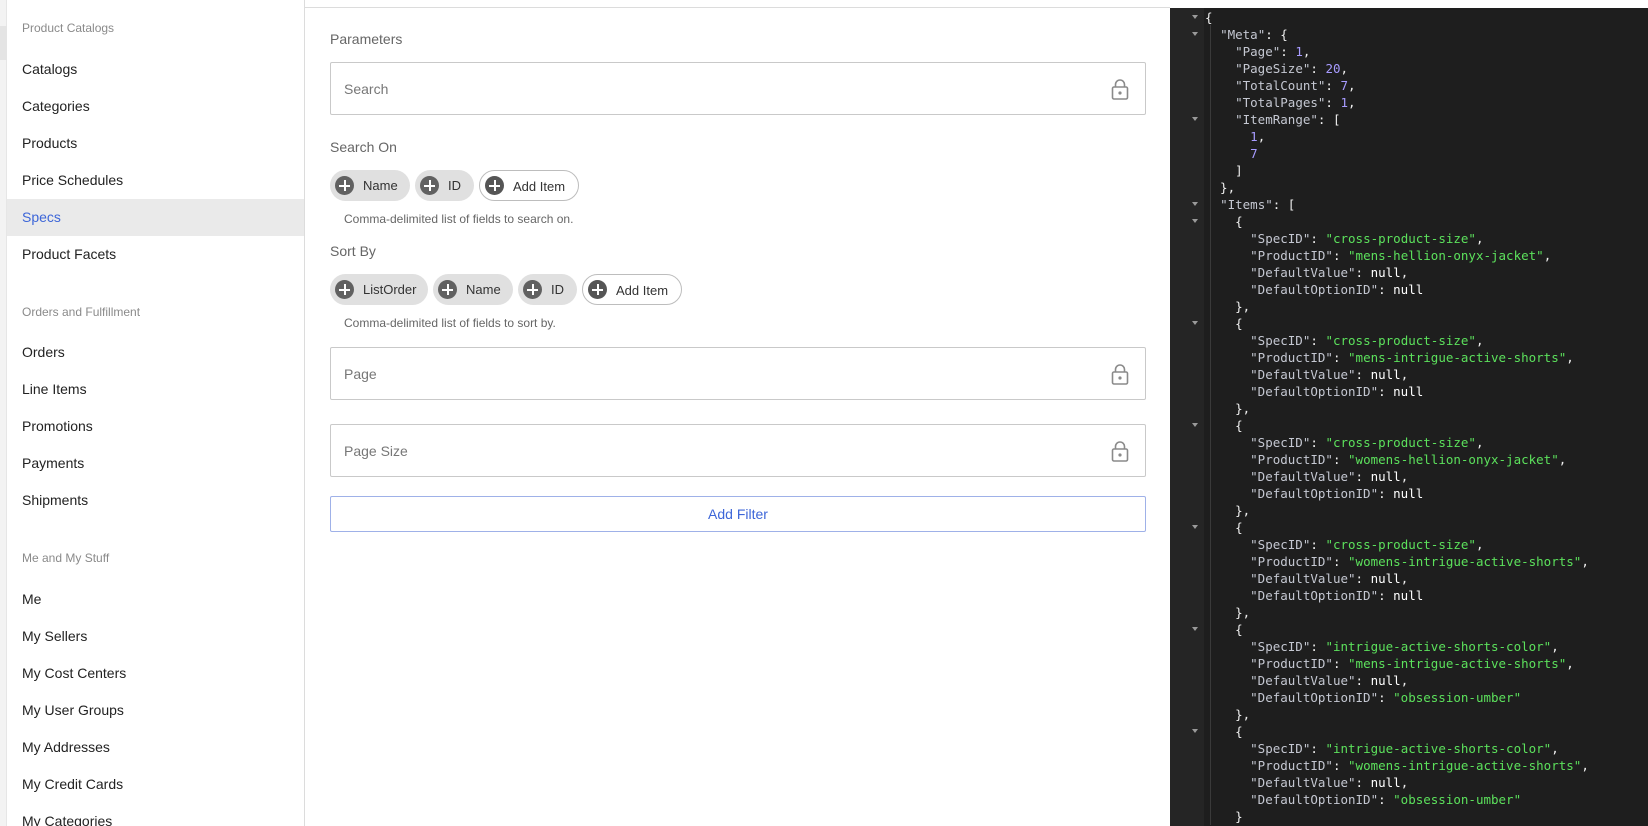 This screenshot has height=826, width=1648. I want to click on sort-by-chips: ListOrder Name ID Add Item, so click(510, 289).